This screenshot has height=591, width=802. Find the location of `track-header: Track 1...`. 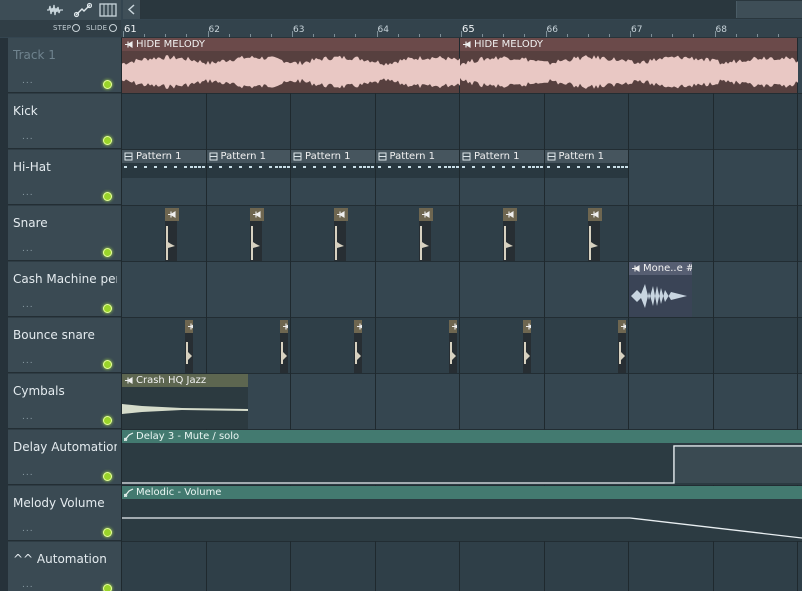

track-header: Track 1... is located at coordinates (64, 65).